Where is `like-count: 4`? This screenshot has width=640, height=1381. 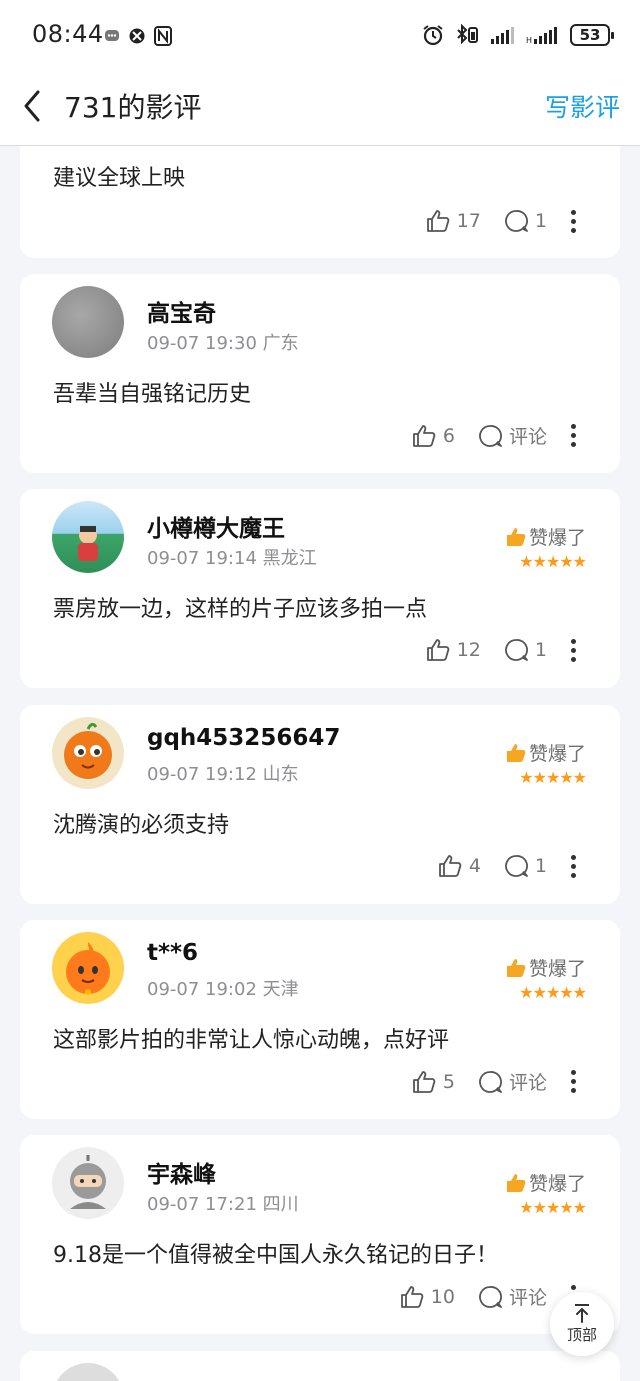
like-count: 4 is located at coordinates (474, 866).